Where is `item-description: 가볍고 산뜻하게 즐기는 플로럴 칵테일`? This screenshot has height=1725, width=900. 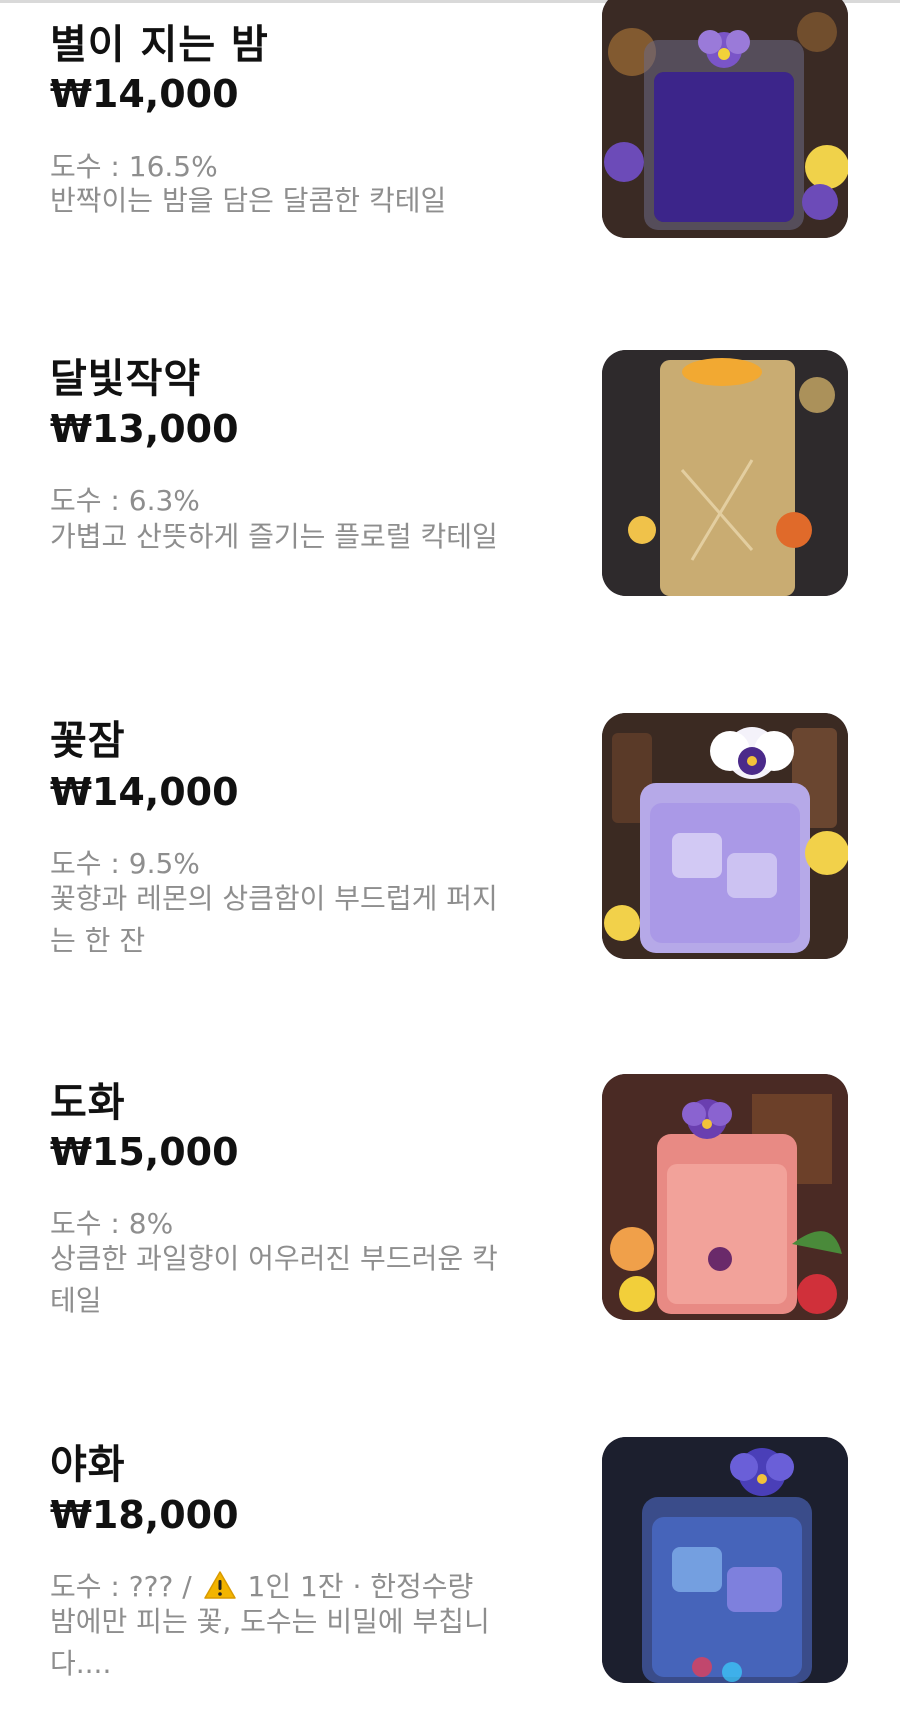 item-description: 가볍고 산뜻하게 즐기는 플로럴 칵테일 is located at coordinates (274, 536).